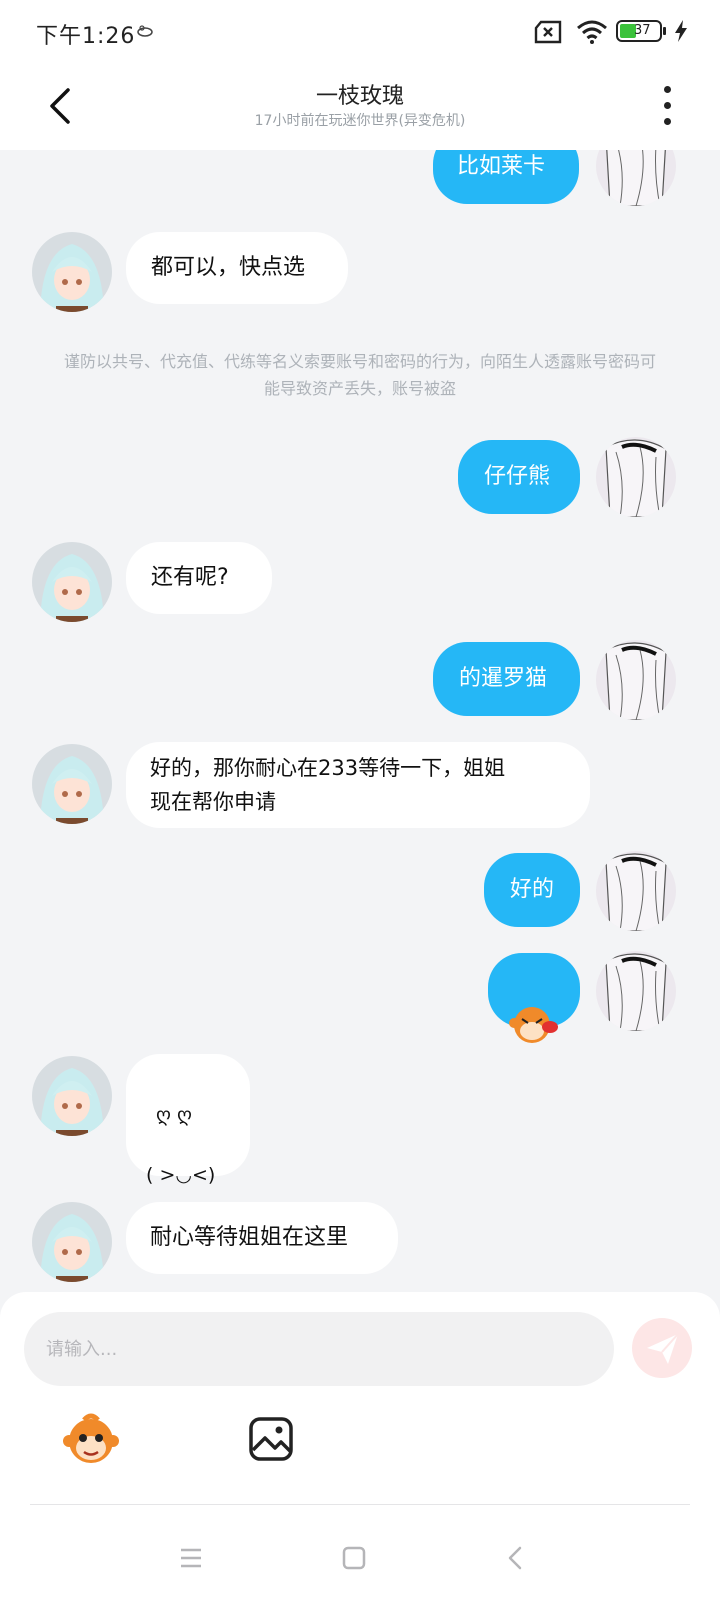  I want to click on menu-icon, so click(191, 1558).